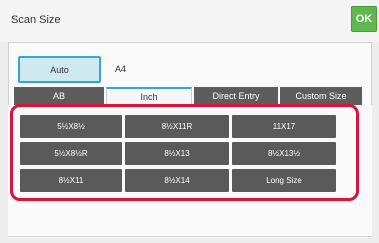 The width and height of the screenshot is (379, 243). Describe the element at coordinates (59, 69) in the screenshot. I see `auto-button: Auto` at that location.